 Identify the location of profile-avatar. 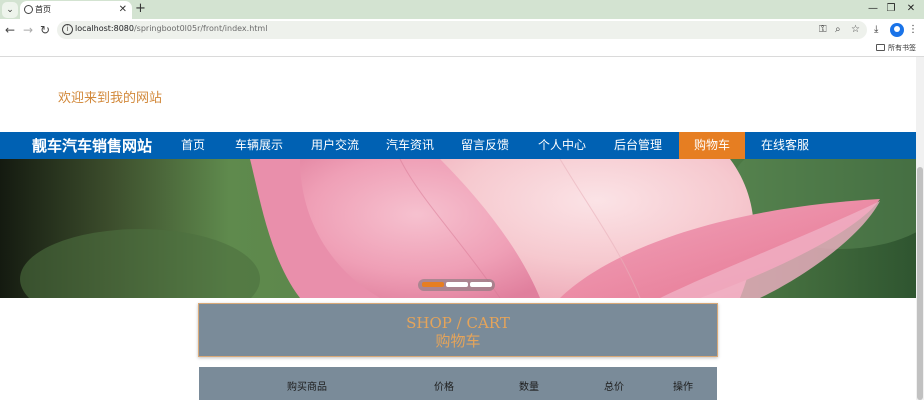
(897, 30).